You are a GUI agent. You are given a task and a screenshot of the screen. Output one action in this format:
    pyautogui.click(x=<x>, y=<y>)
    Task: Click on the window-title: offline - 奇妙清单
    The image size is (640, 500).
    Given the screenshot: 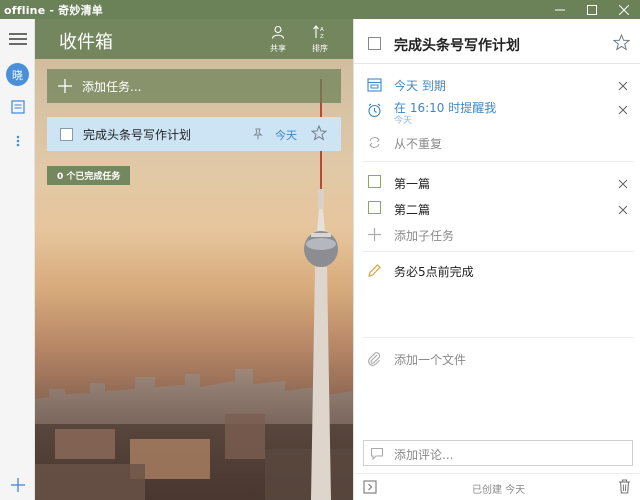 What is the action you would take?
    pyautogui.click(x=53, y=10)
    